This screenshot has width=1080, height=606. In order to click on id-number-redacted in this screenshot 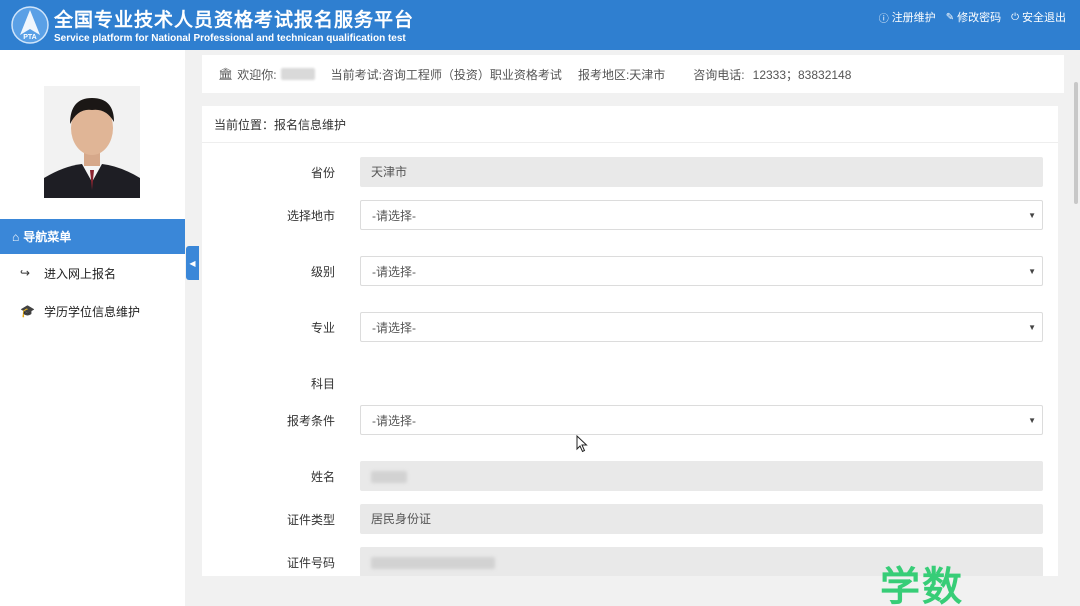, I will do `click(433, 562)`.